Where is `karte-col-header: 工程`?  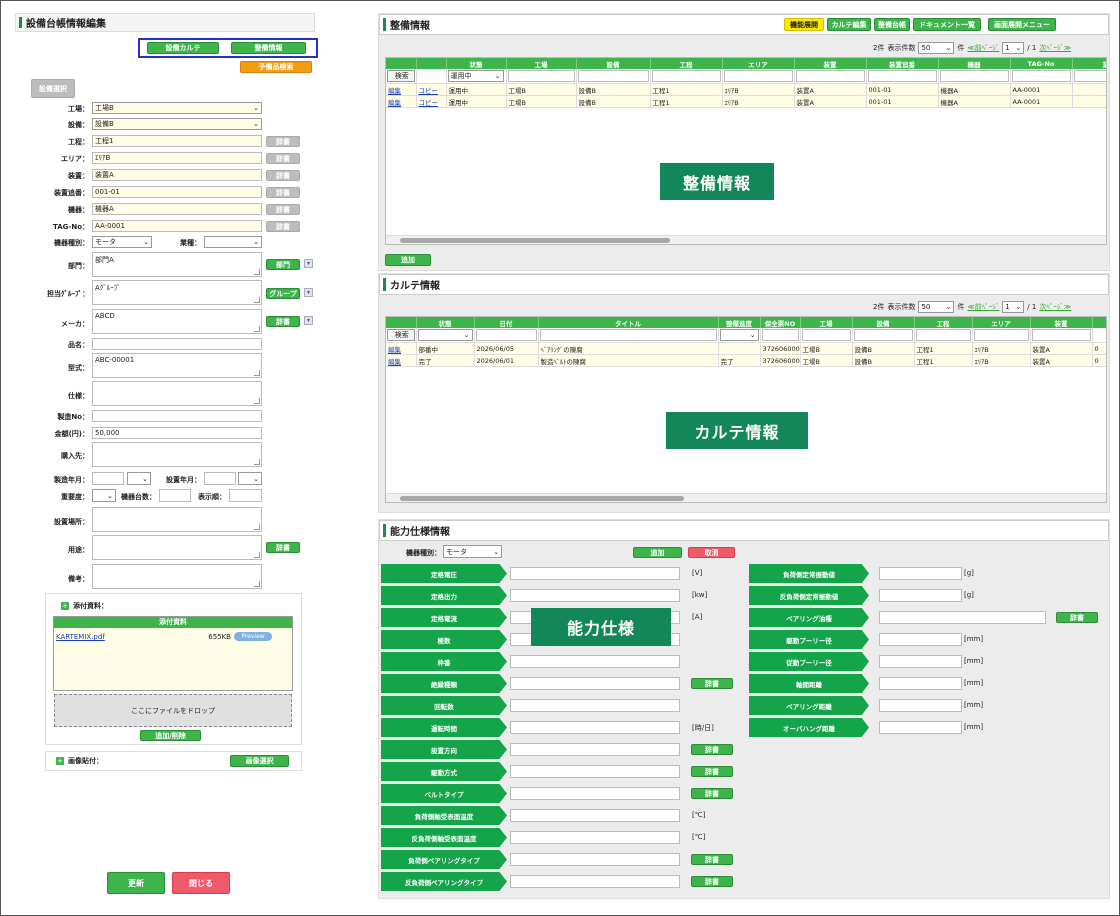 karte-col-header: 工程 is located at coordinates (943, 322).